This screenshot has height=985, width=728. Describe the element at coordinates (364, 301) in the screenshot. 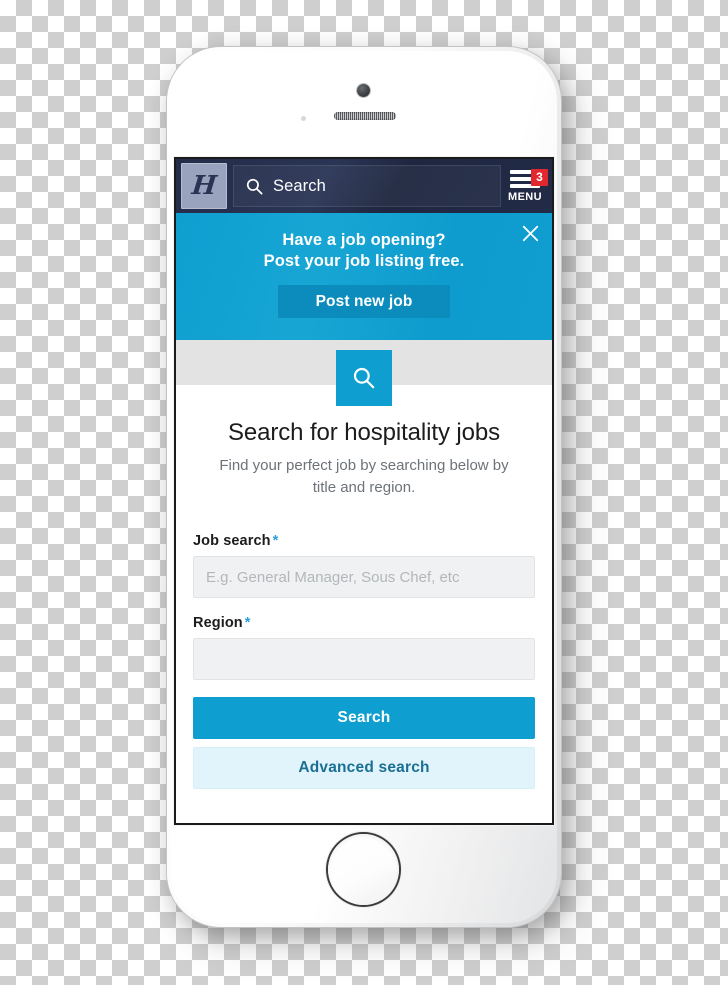

I see `post-new-job-button: Post new job` at that location.